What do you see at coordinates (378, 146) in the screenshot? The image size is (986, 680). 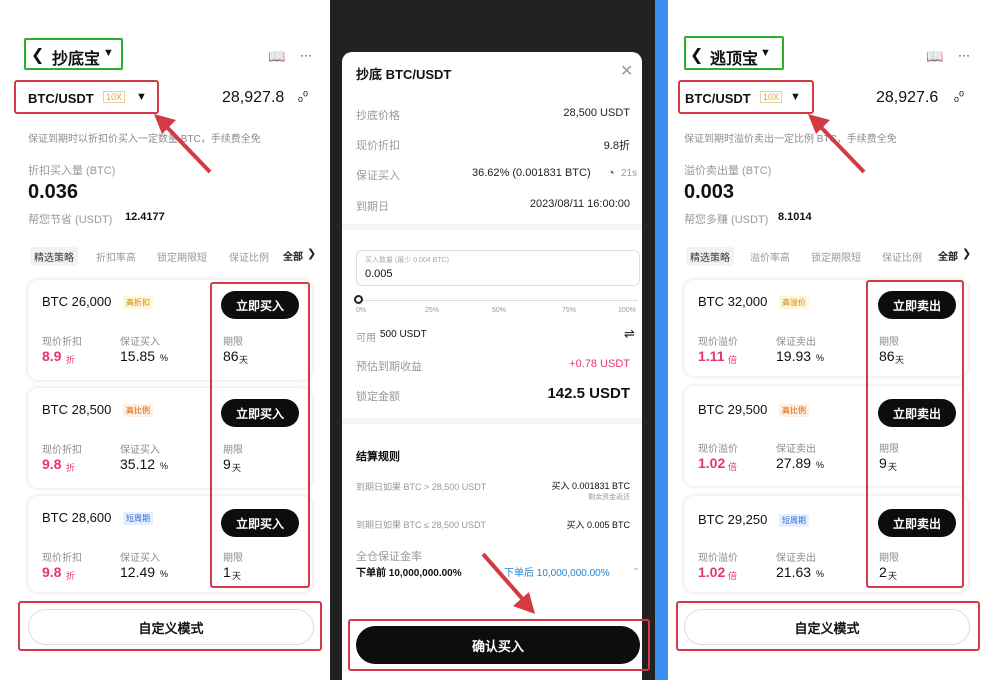 I see `row-label: 现价折扣` at bounding box center [378, 146].